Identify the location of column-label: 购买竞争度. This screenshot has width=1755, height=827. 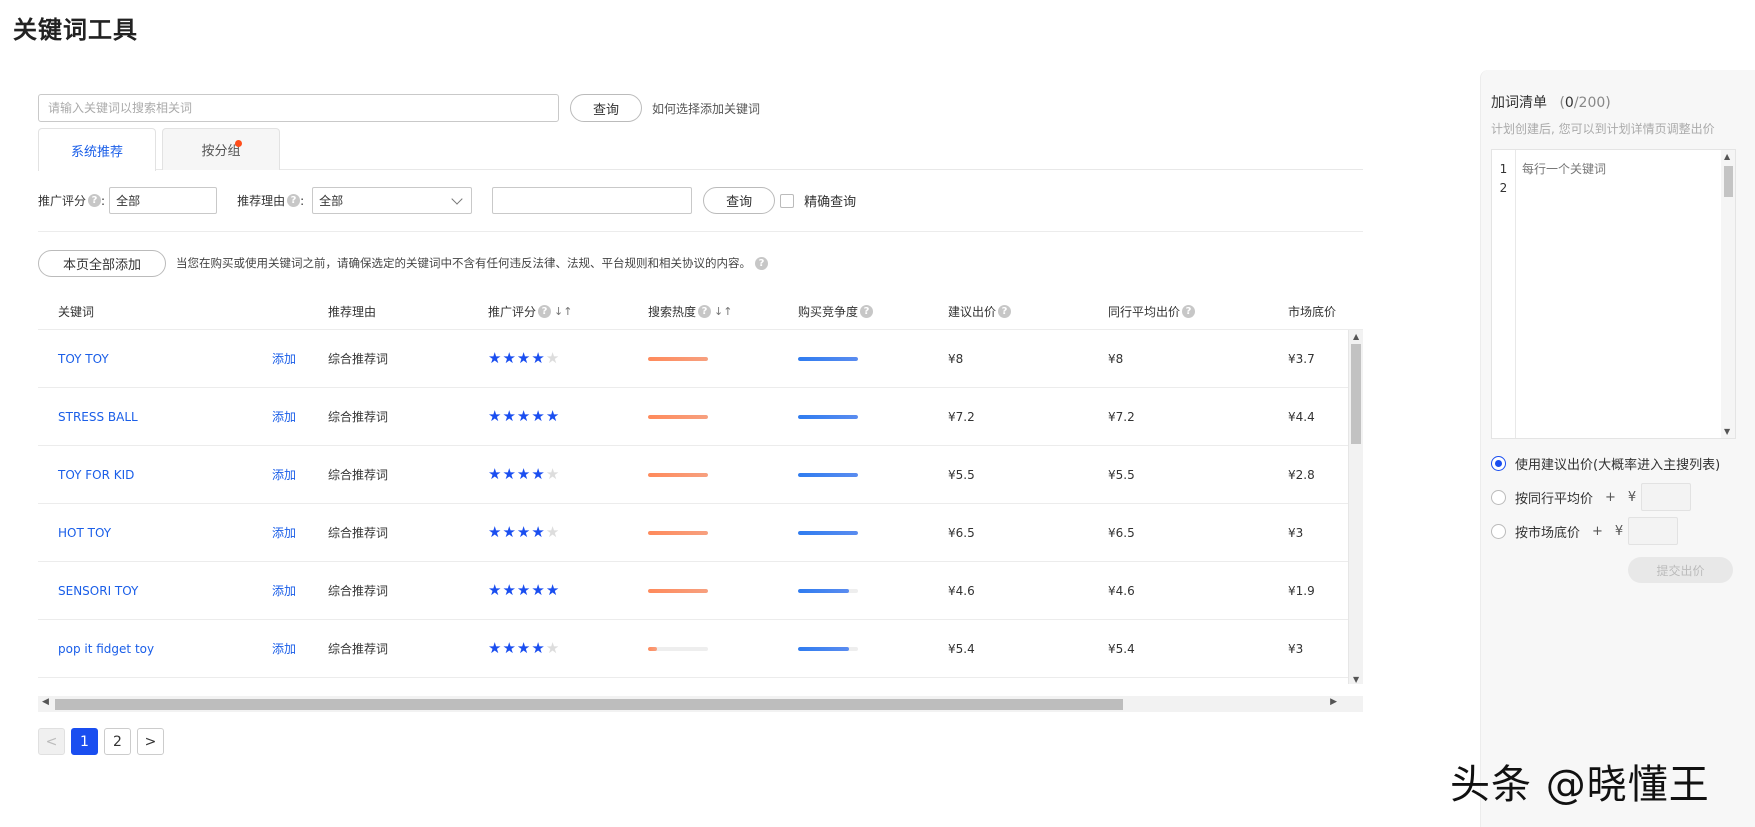
(828, 312).